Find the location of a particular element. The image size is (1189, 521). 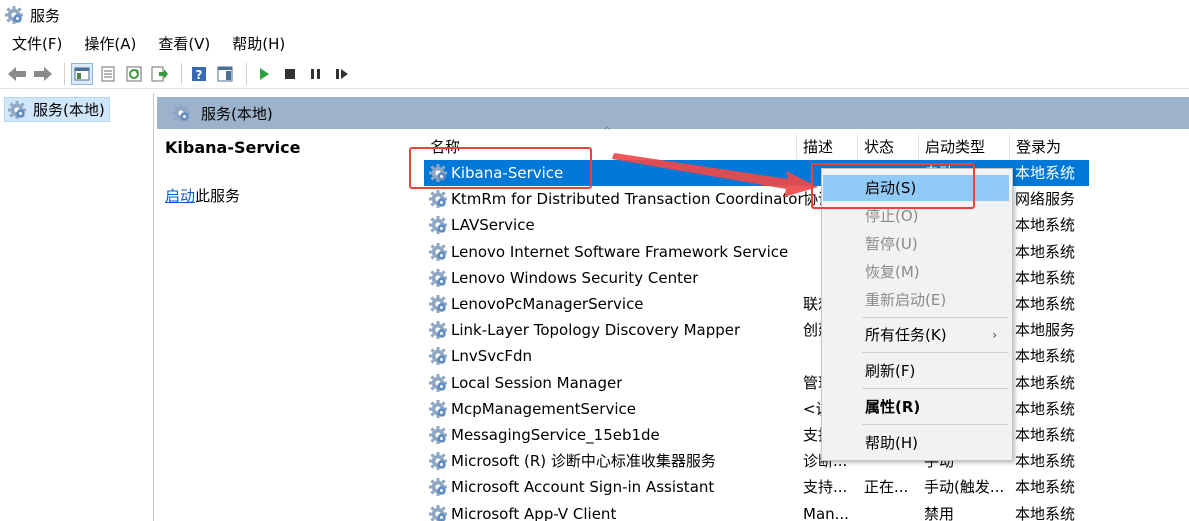

stop-icon is located at coordinates (290, 73).